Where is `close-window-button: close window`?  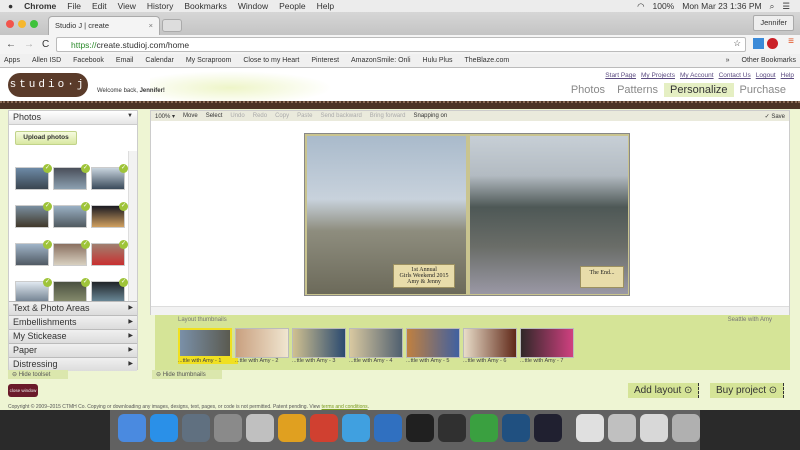
close-window-button: close window is located at coordinates (23, 390).